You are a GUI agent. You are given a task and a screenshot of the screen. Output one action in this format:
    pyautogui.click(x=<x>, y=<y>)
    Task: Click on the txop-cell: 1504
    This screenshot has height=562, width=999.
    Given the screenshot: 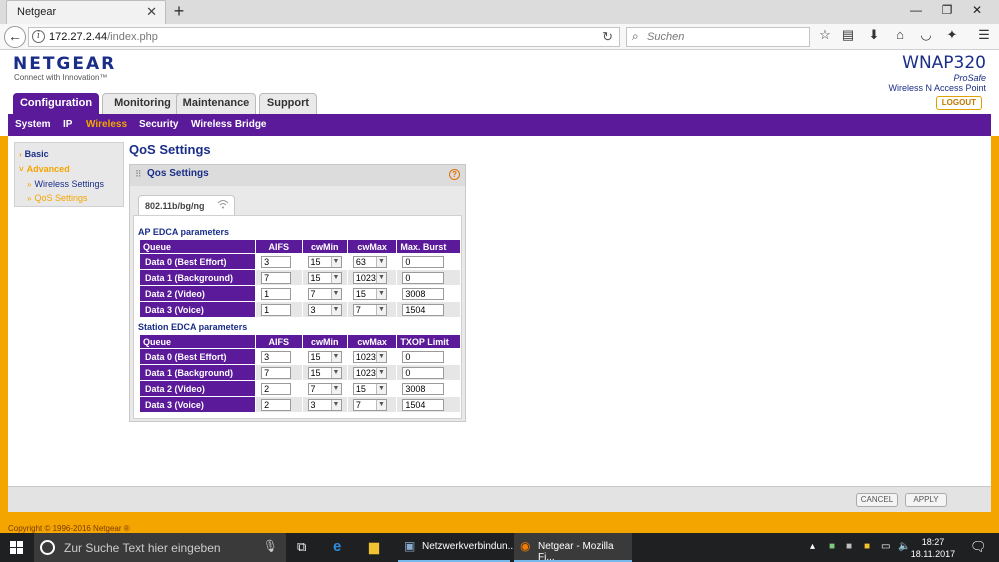 What is the action you would take?
    pyautogui.click(x=428, y=404)
    